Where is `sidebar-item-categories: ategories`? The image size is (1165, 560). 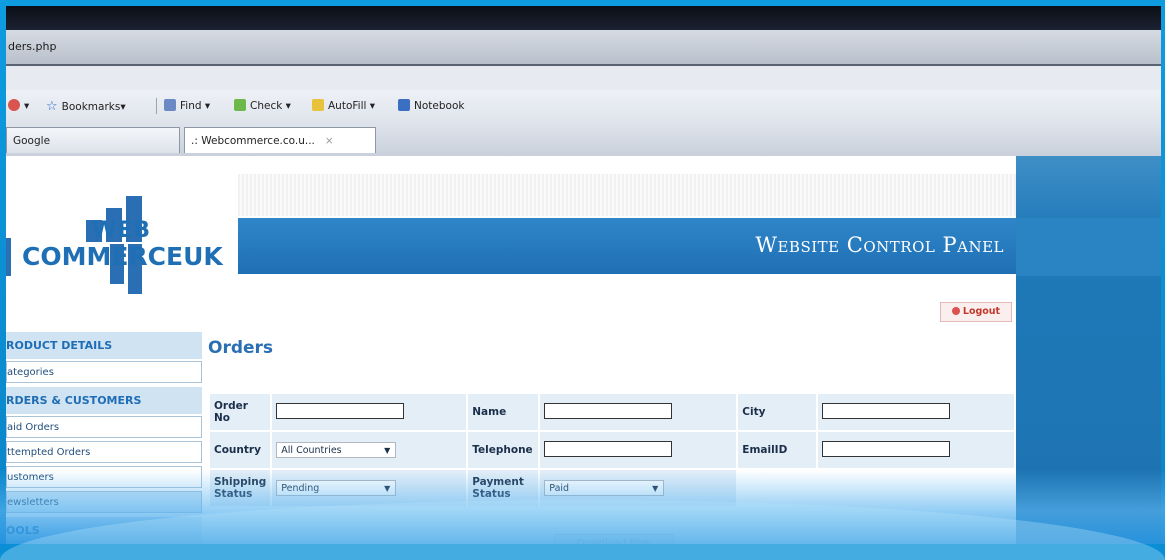 sidebar-item-categories: ategories is located at coordinates (104, 372).